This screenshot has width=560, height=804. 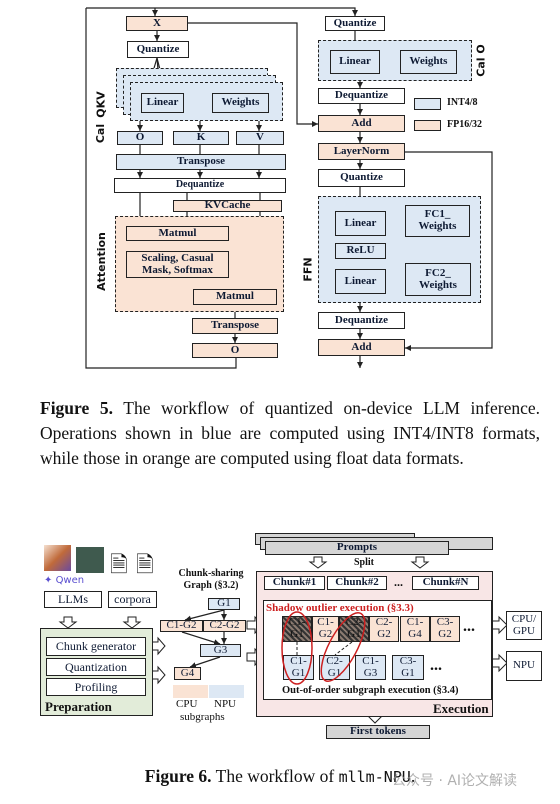 I want to click on npu-box: NPU, so click(x=524, y=666).